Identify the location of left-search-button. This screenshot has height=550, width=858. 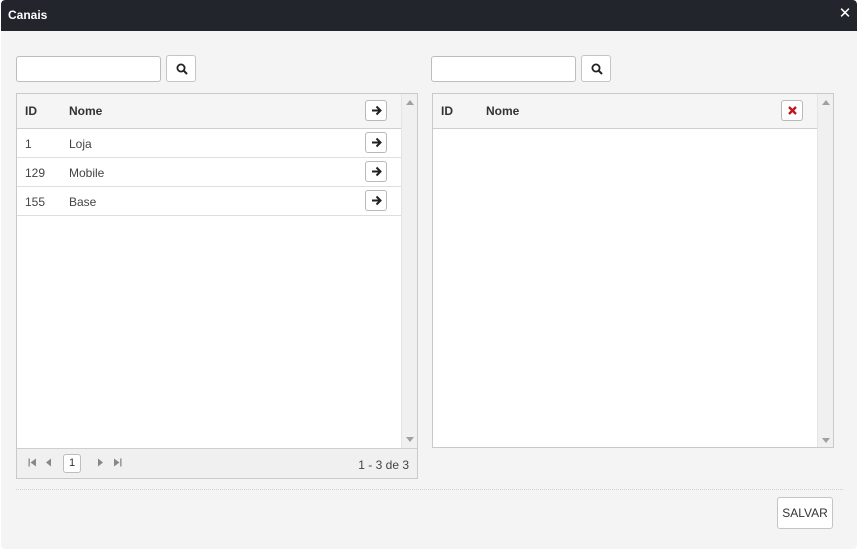
(181, 68).